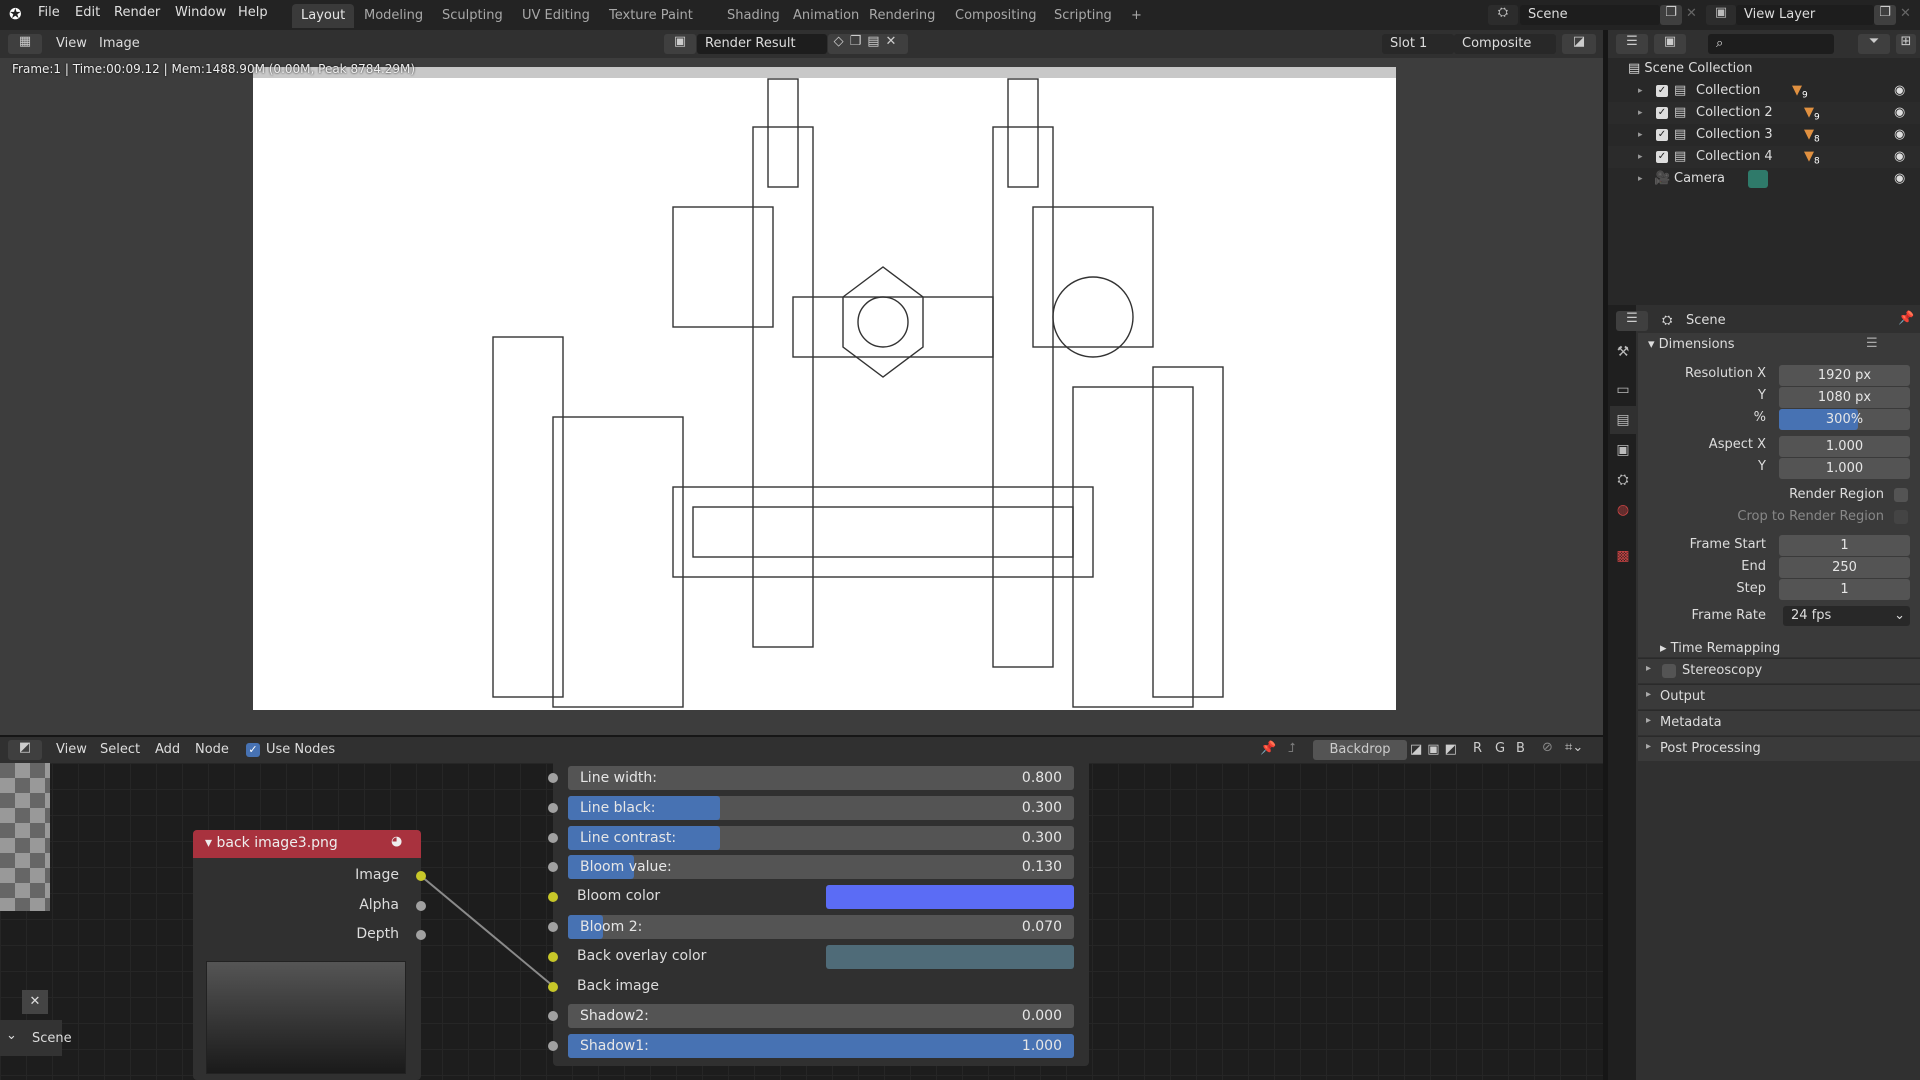 Image resolution: width=1920 pixels, height=1080 pixels. What do you see at coordinates (1083, 16) in the screenshot?
I see `tab-scripting: Scripting` at bounding box center [1083, 16].